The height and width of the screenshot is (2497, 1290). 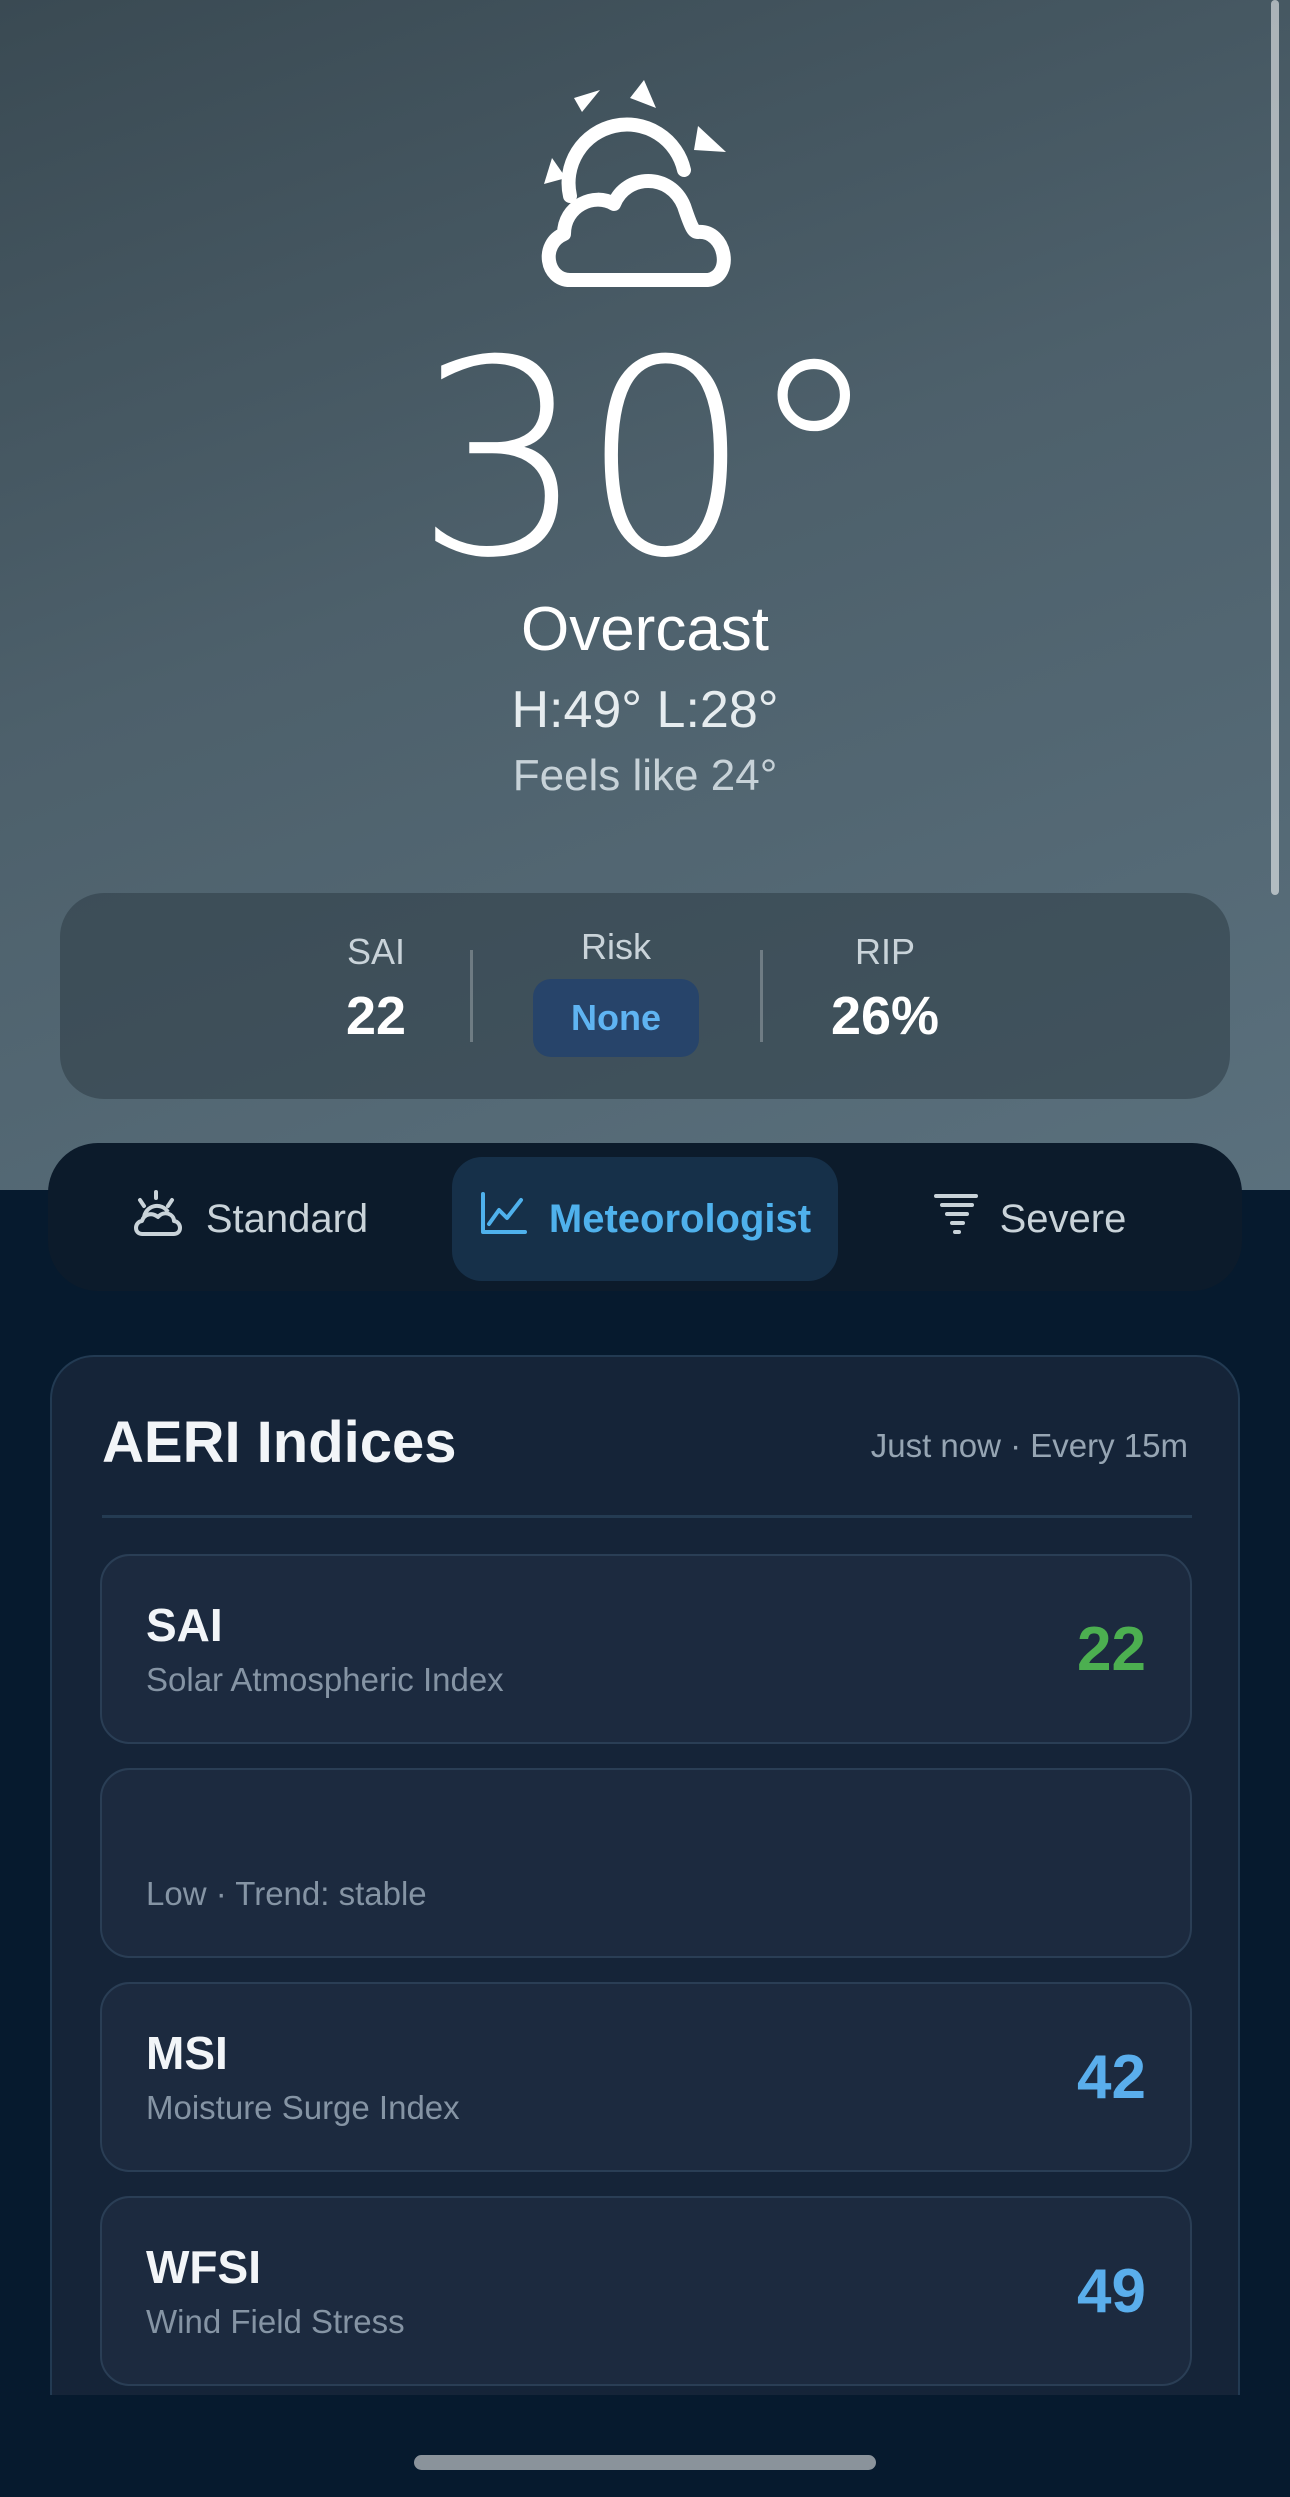 What do you see at coordinates (184, 1625) in the screenshot?
I see `index-abbr: SAI` at bounding box center [184, 1625].